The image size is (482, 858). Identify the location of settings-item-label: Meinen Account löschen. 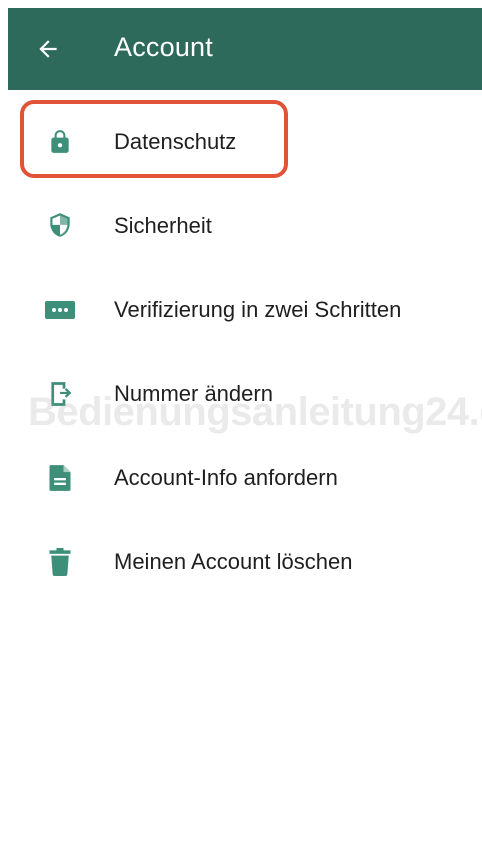
(233, 561).